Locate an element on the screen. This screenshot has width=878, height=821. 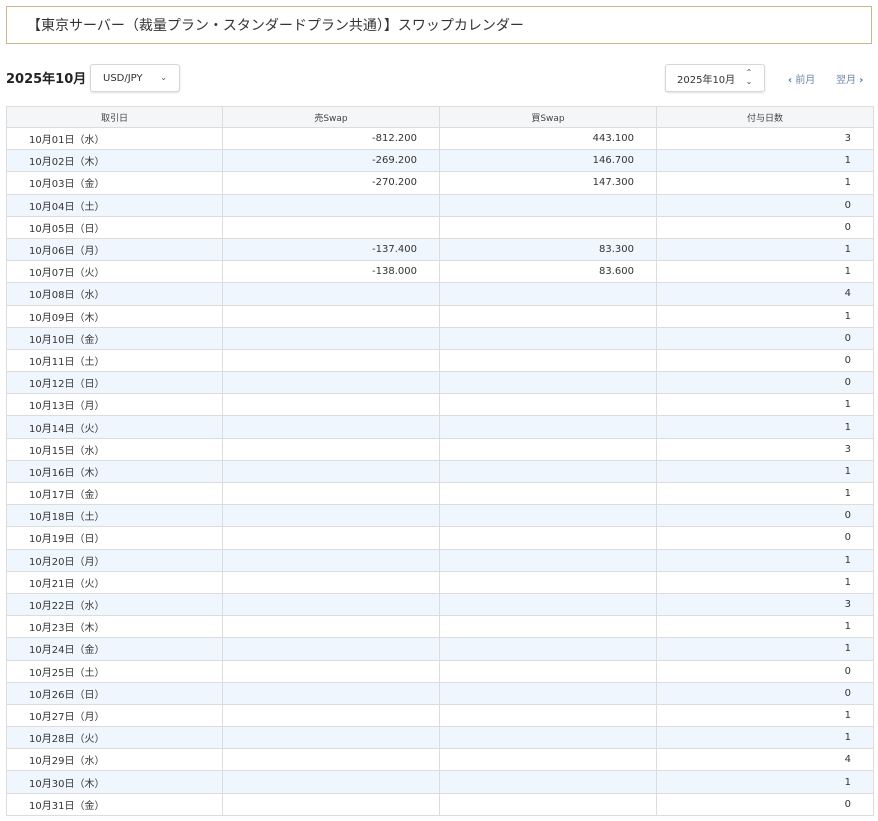
table-row: 10月08日（水） 4 is located at coordinates (440, 294).